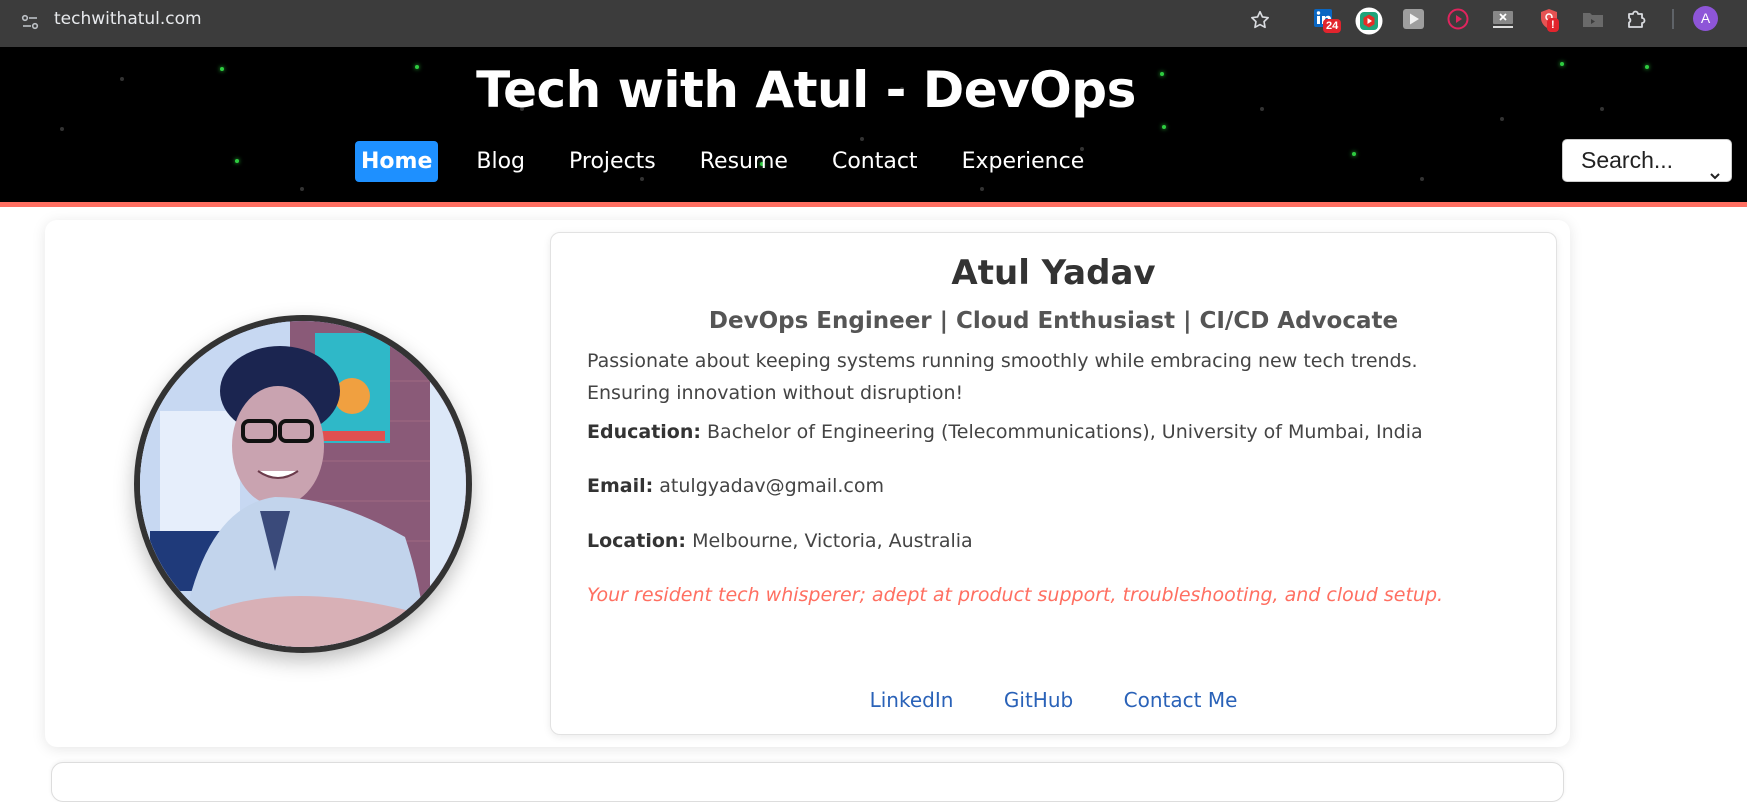 Image resolution: width=1747 pixels, height=802 pixels. What do you see at coordinates (644, 432) in the screenshot?
I see `education-label: Education:` at bounding box center [644, 432].